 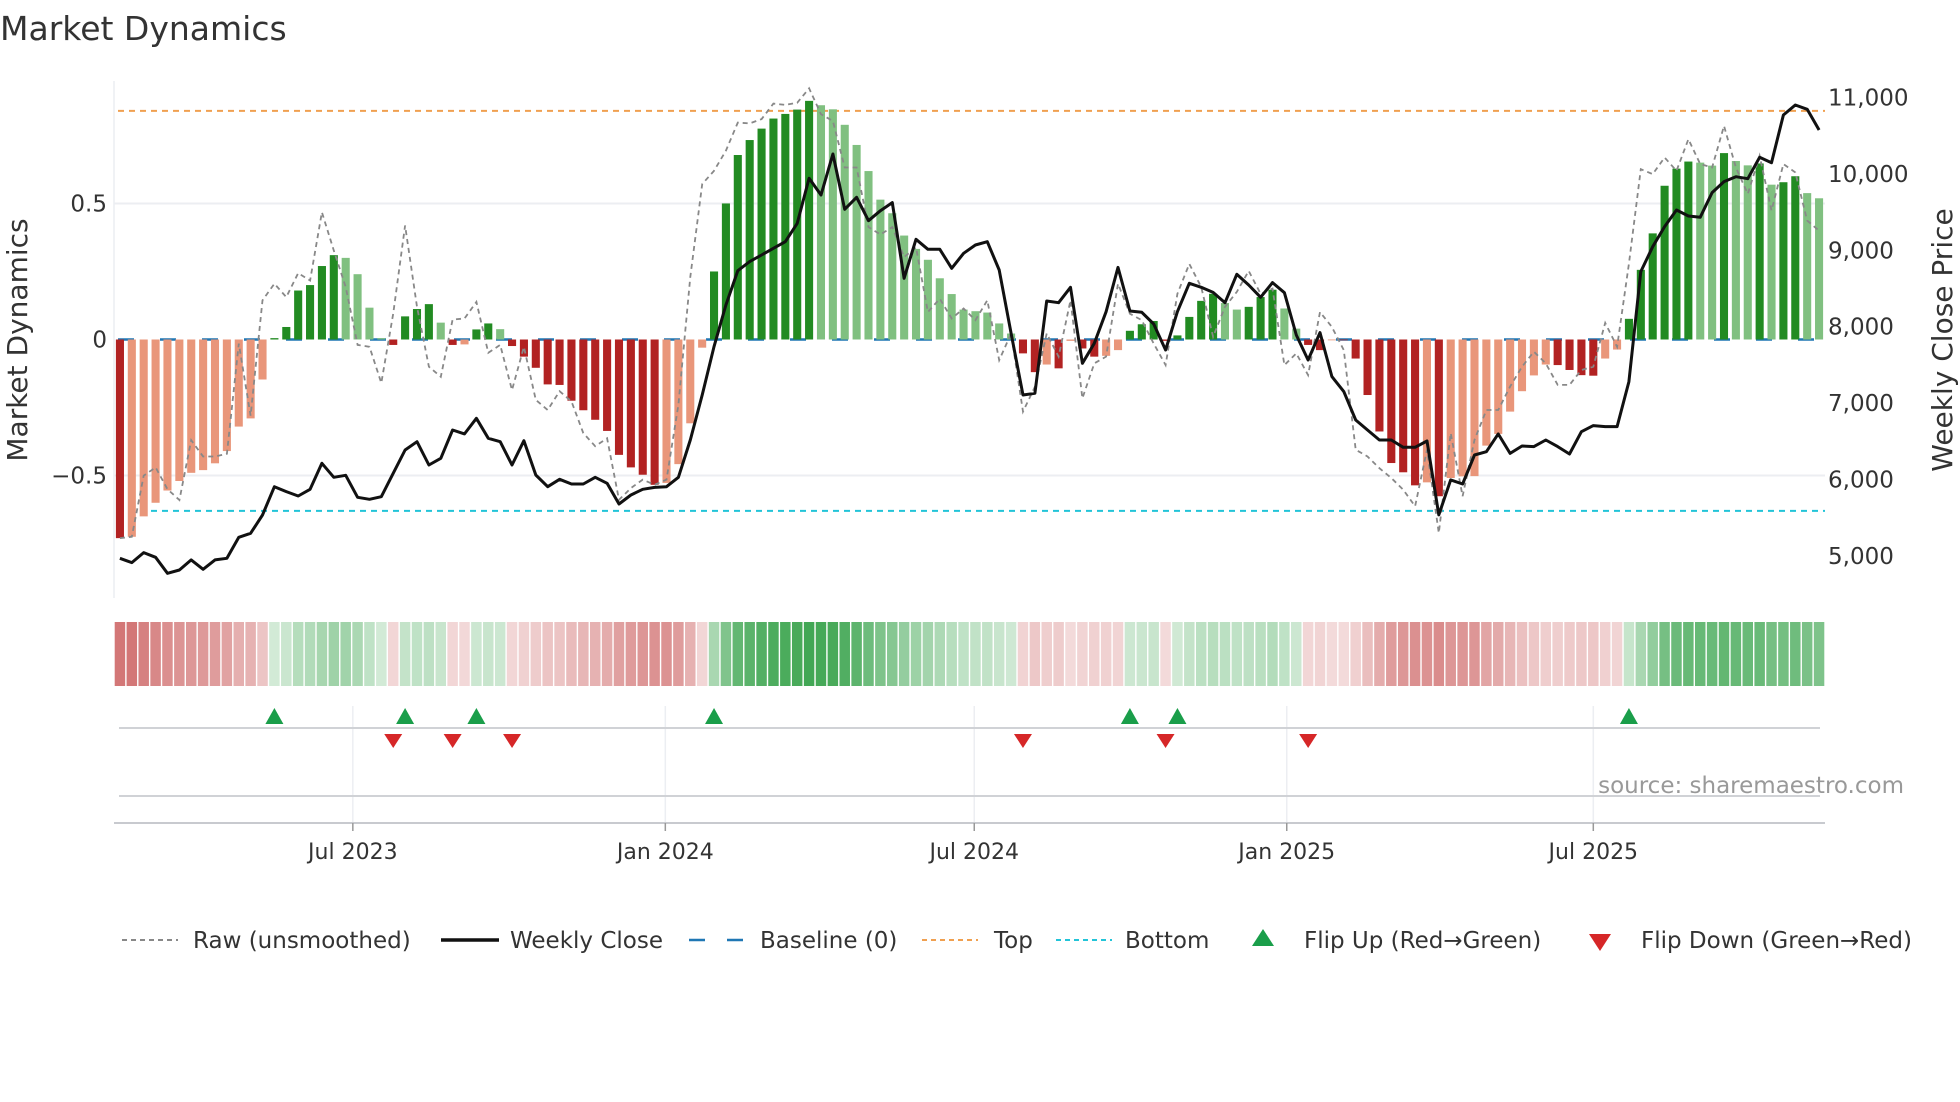 I want to click on right-tick-label: 9,000, so click(x=1861, y=251).